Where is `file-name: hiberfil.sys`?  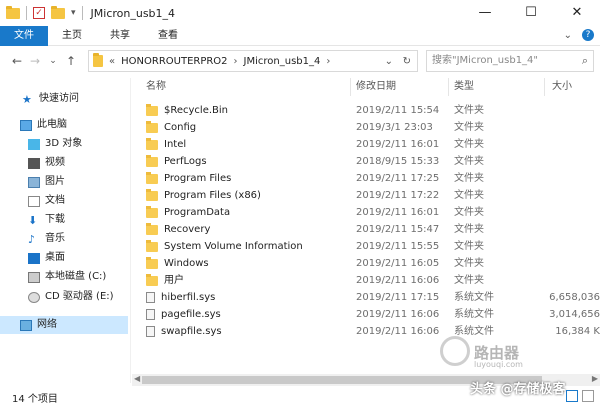
file-name: hiberfil.sys is located at coordinates (188, 297).